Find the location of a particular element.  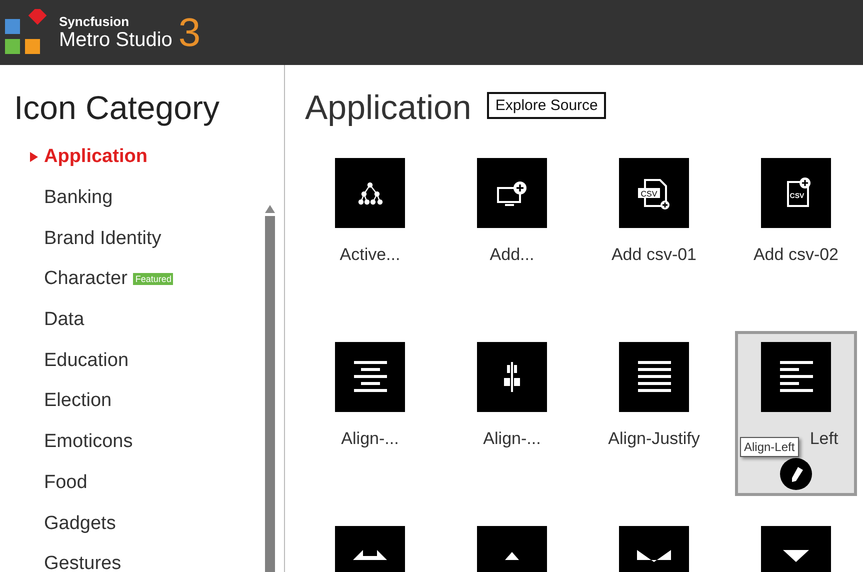

category-item: Gestures is located at coordinates (83, 562).